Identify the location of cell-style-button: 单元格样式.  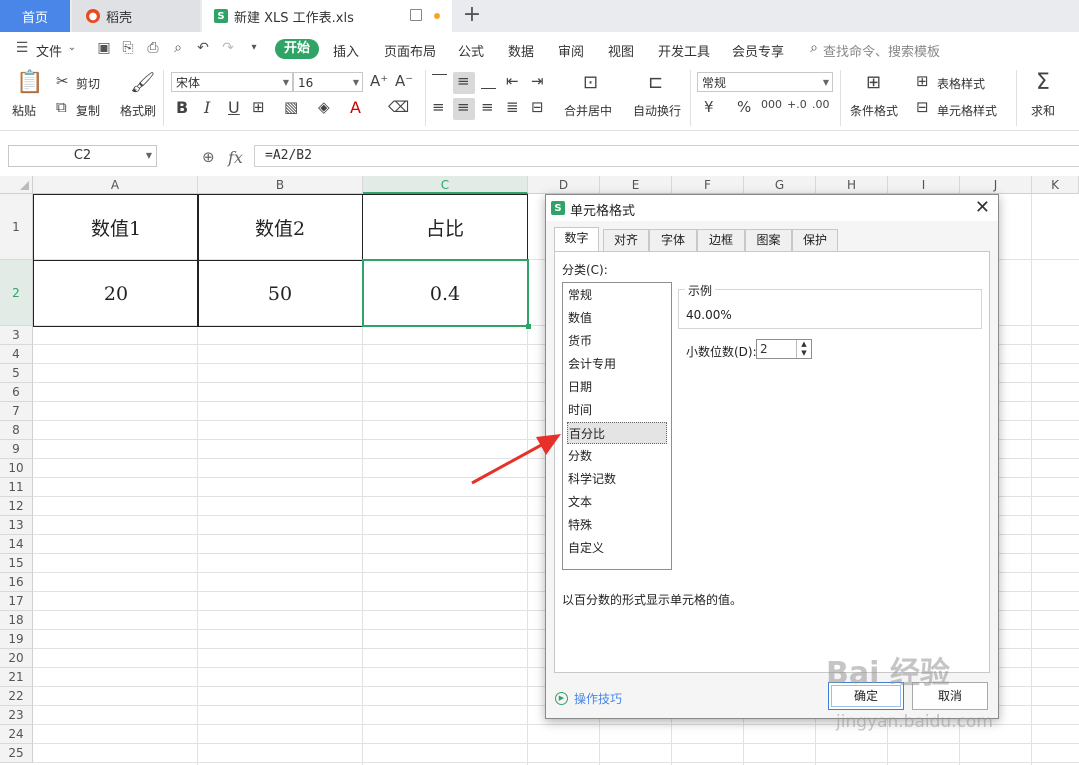
(967, 110).